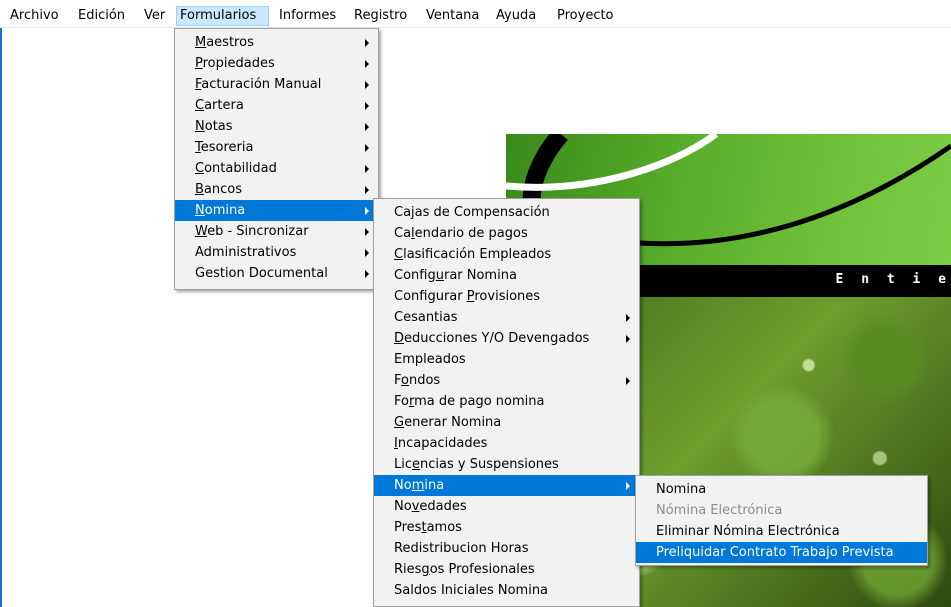  What do you see at coordinates (506, 212) in the screenshot?
I see `menu-item-cajas-compensacion: Cajas de Compensación` at bounding box center [506, 212].